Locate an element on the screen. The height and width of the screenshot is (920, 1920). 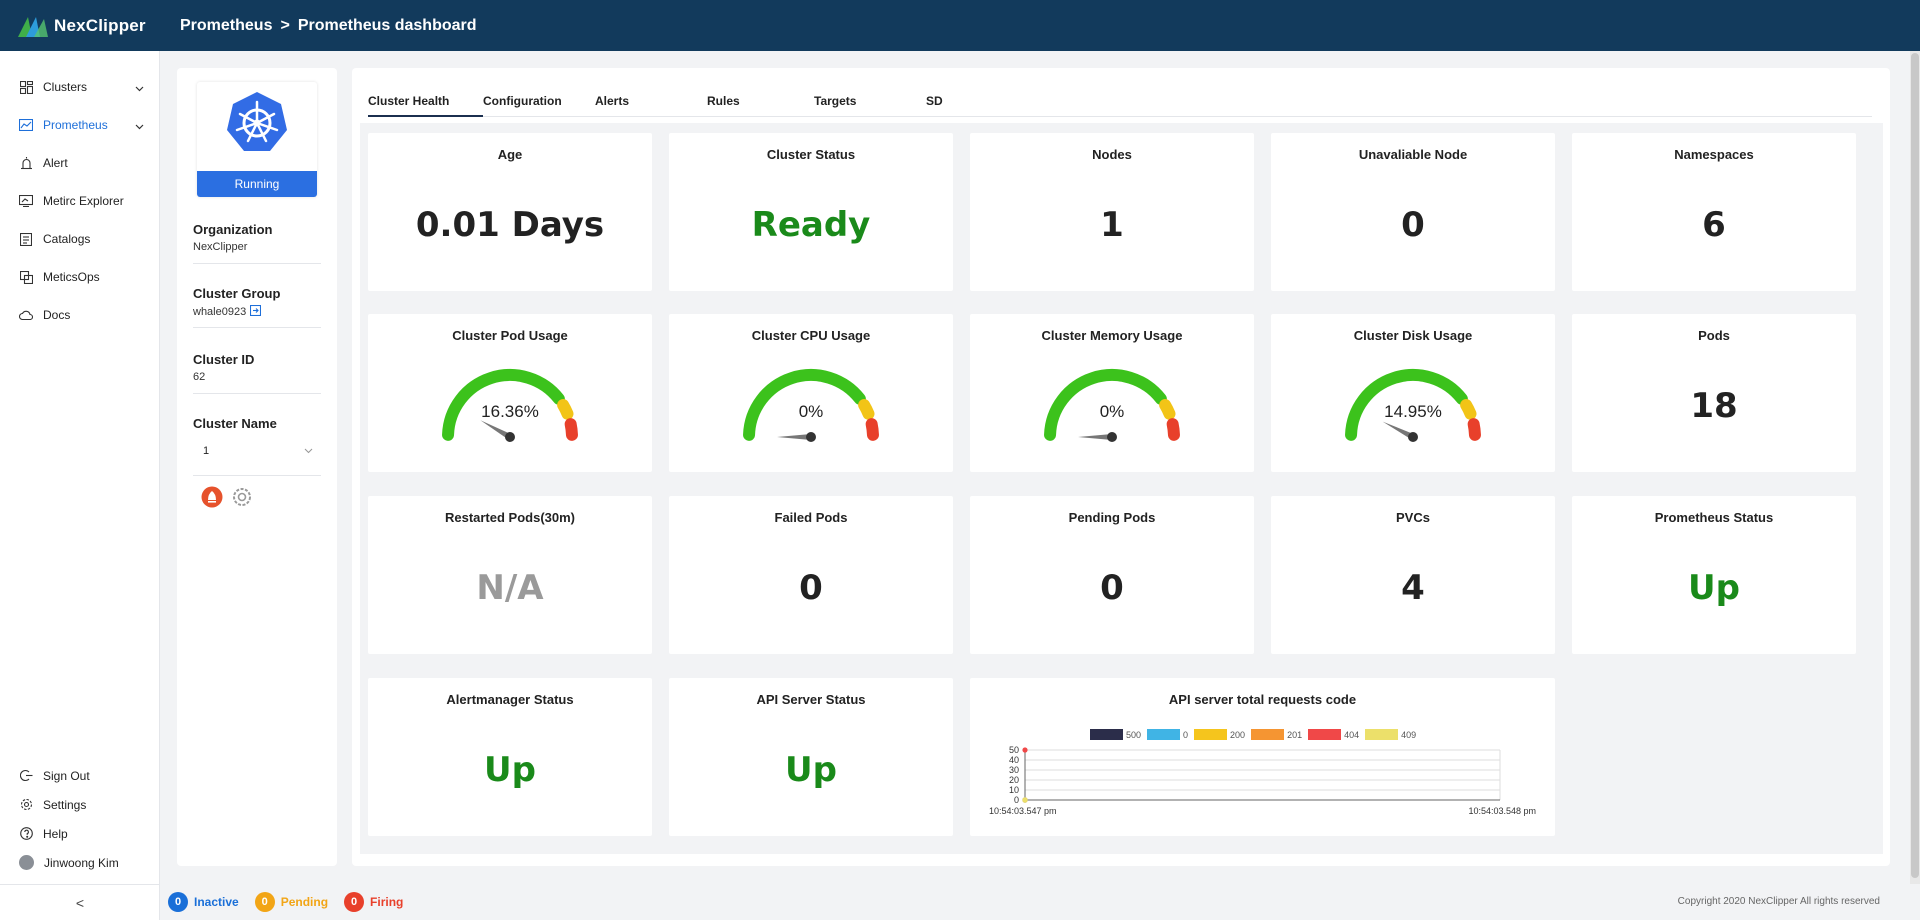
card-value: 4 is located at coordinates (1413, 588).